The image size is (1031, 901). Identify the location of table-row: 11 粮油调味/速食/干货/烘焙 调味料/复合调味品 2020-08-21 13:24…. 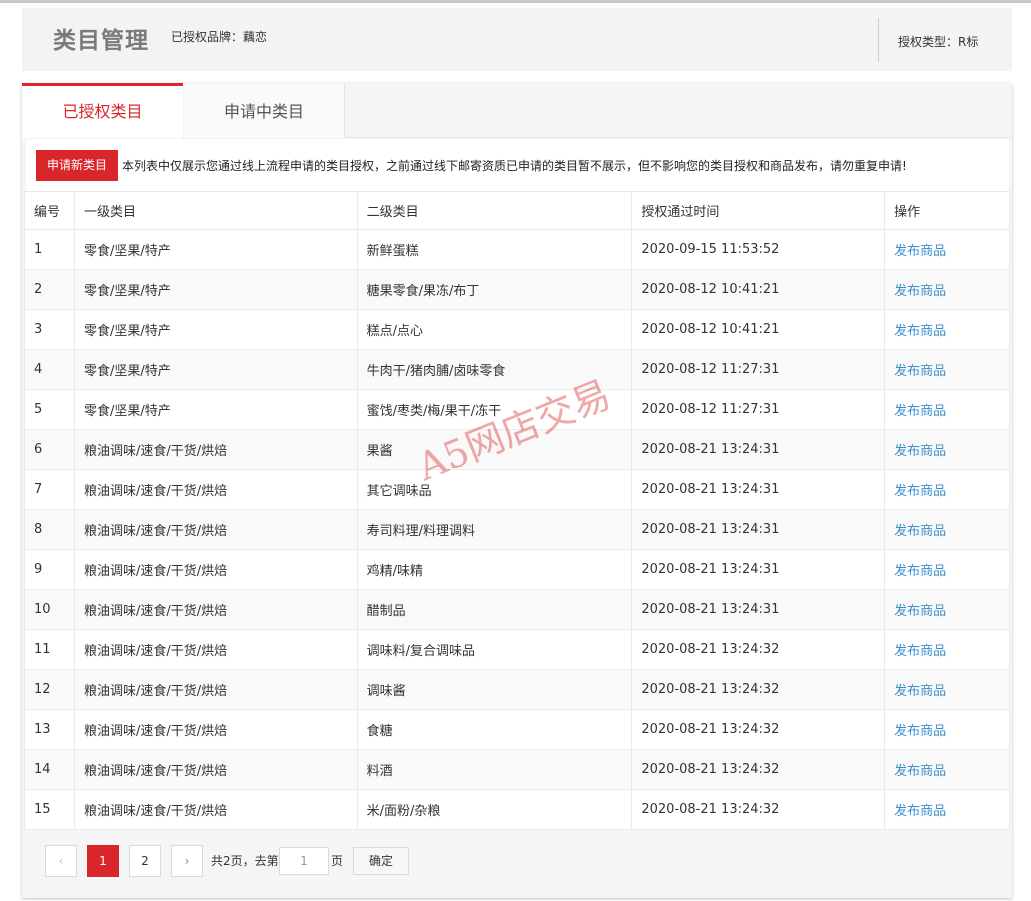
(517, 649).